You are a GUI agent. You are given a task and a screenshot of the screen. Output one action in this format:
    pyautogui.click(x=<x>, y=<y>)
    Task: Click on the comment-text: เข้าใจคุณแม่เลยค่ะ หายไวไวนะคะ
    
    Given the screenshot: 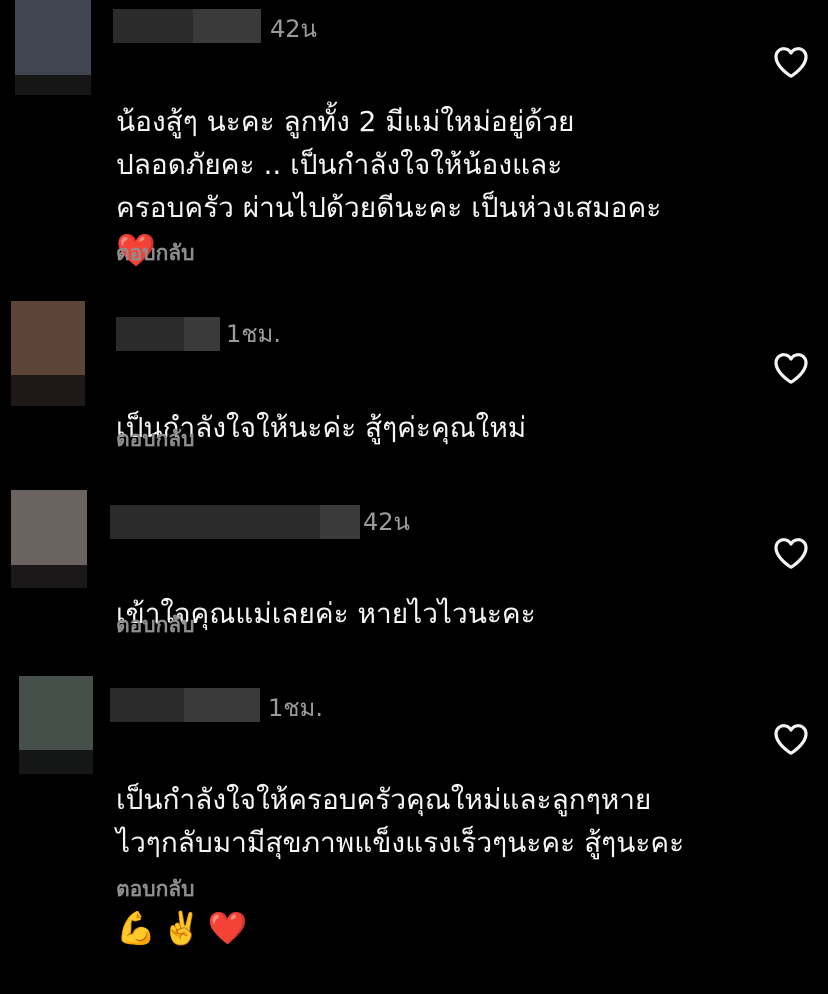 What is the action you would take?
    pyautogui.click(x=441, y=592)
    